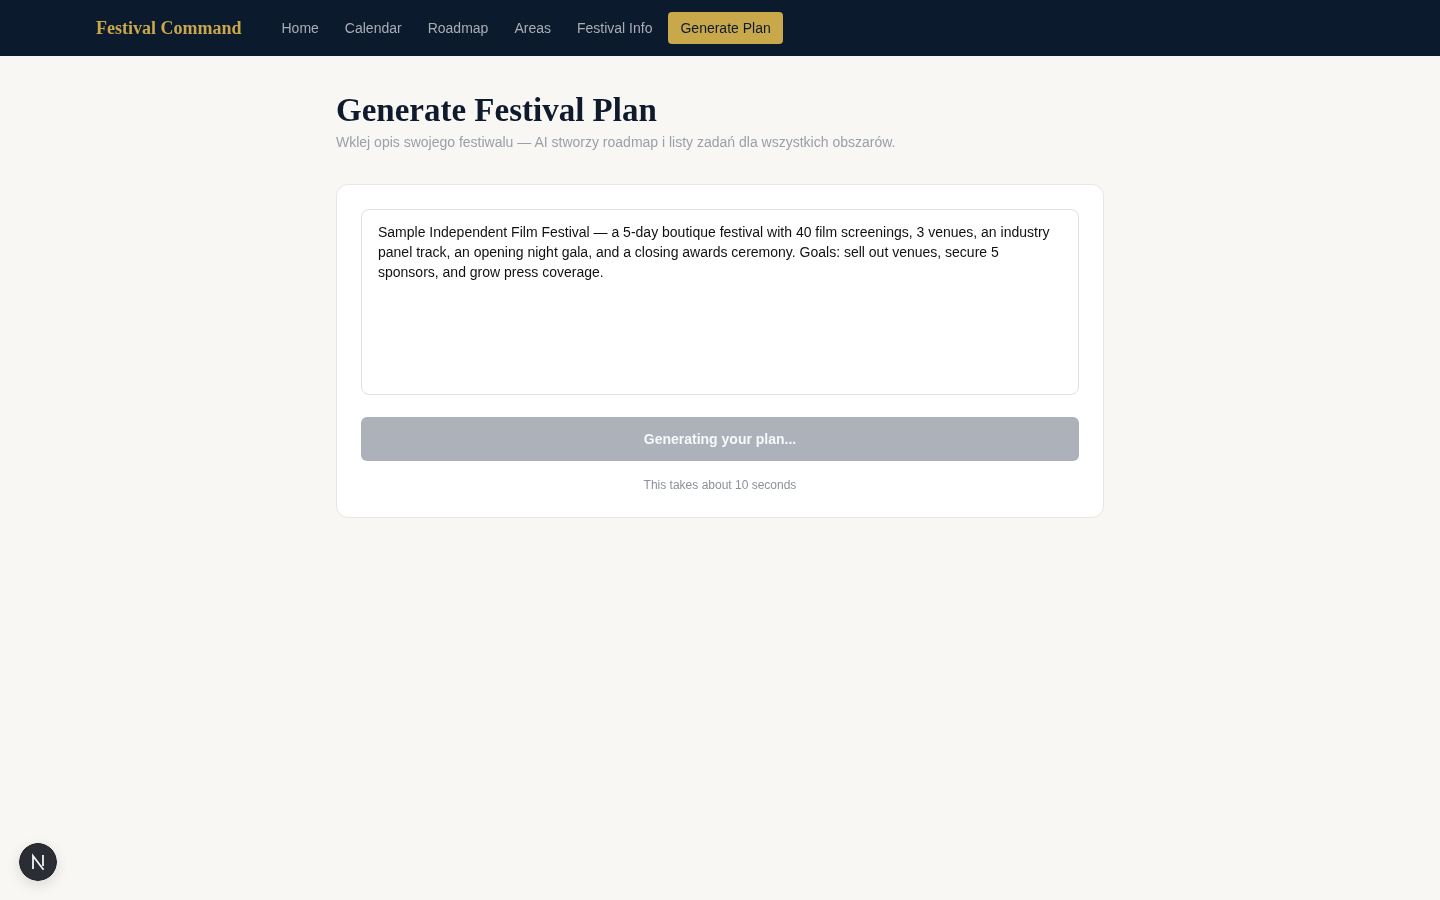  Describe the element at coordinates (169, 28) in the screenshot. I see `brand-logo-text: Festival Command` at that location.